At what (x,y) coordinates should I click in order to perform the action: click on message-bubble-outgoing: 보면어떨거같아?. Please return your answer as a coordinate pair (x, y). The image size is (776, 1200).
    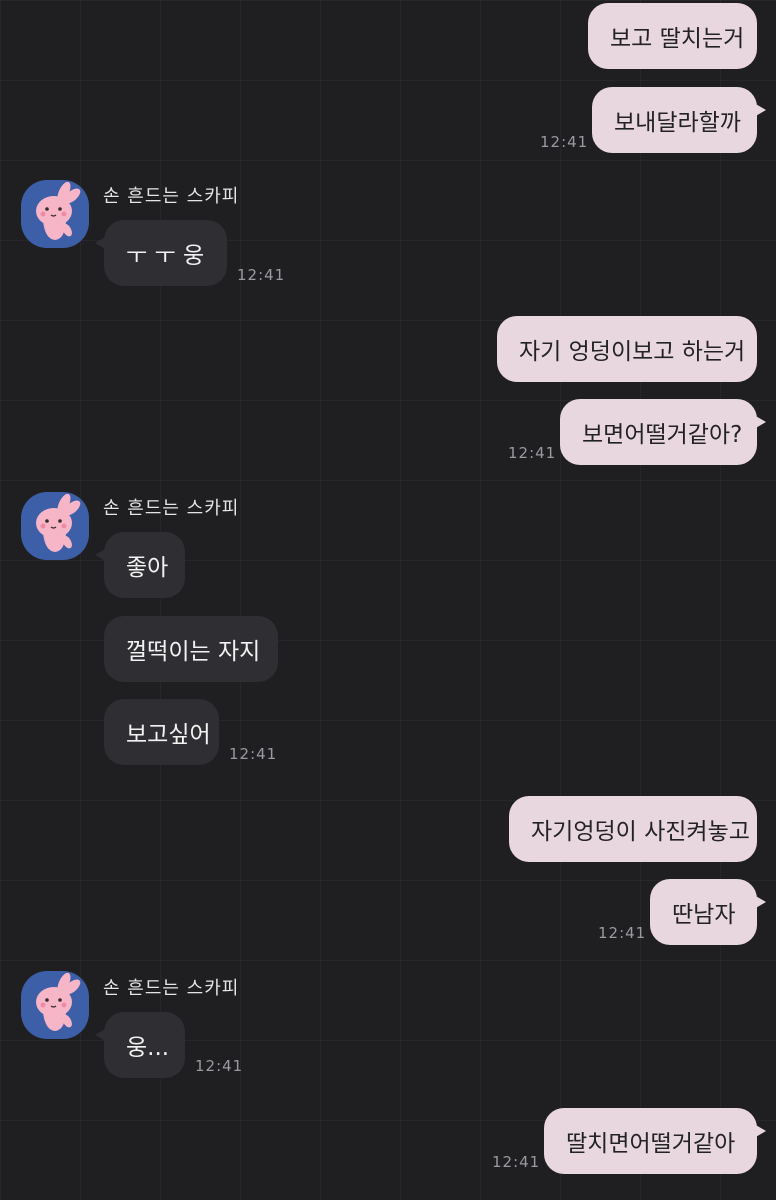
    Looking at the image, I should click on (663, 432).